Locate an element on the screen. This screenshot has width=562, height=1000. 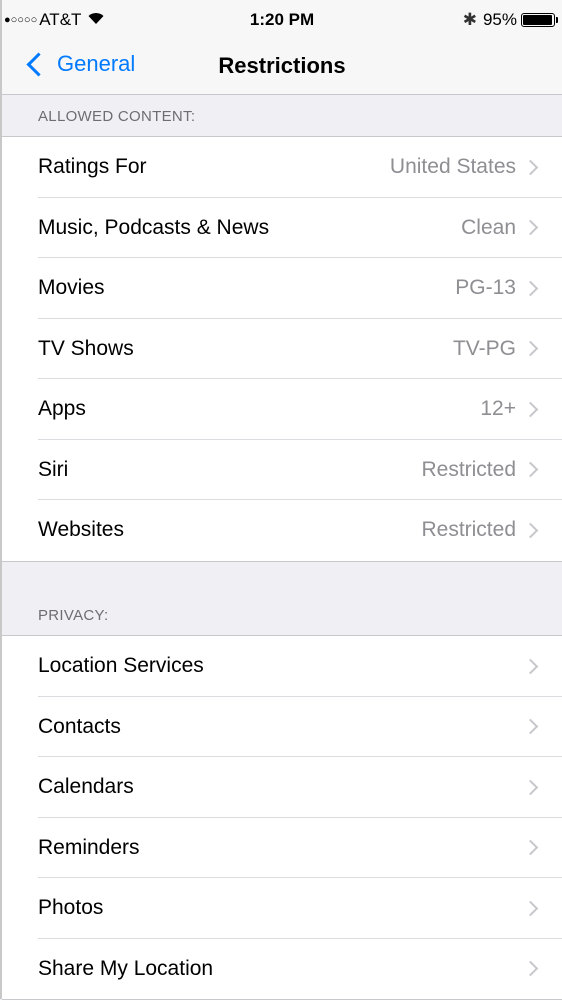
settings-row-ratings-for: Ratings For United States is located at coordinates (282, 167).